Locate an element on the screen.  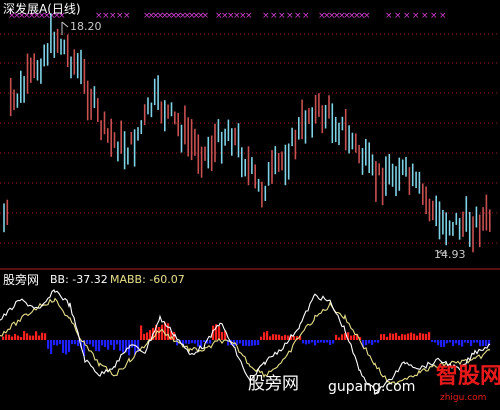
watermark-text: 股旁网 is located at coordinates (273, 384).